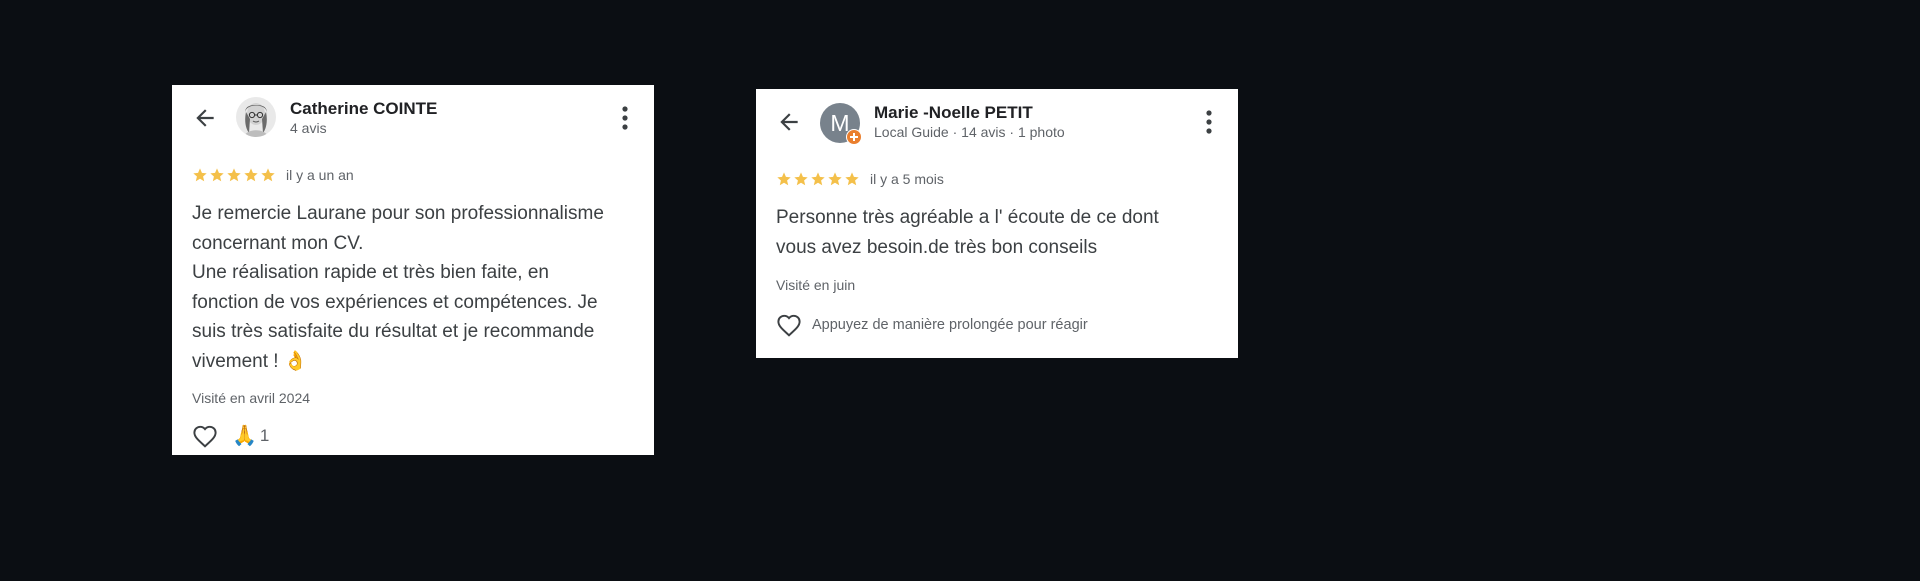 This screenshot has height=581, width=1920. I want to click on rating-row: il y a 5 mois, so click(860, 179).